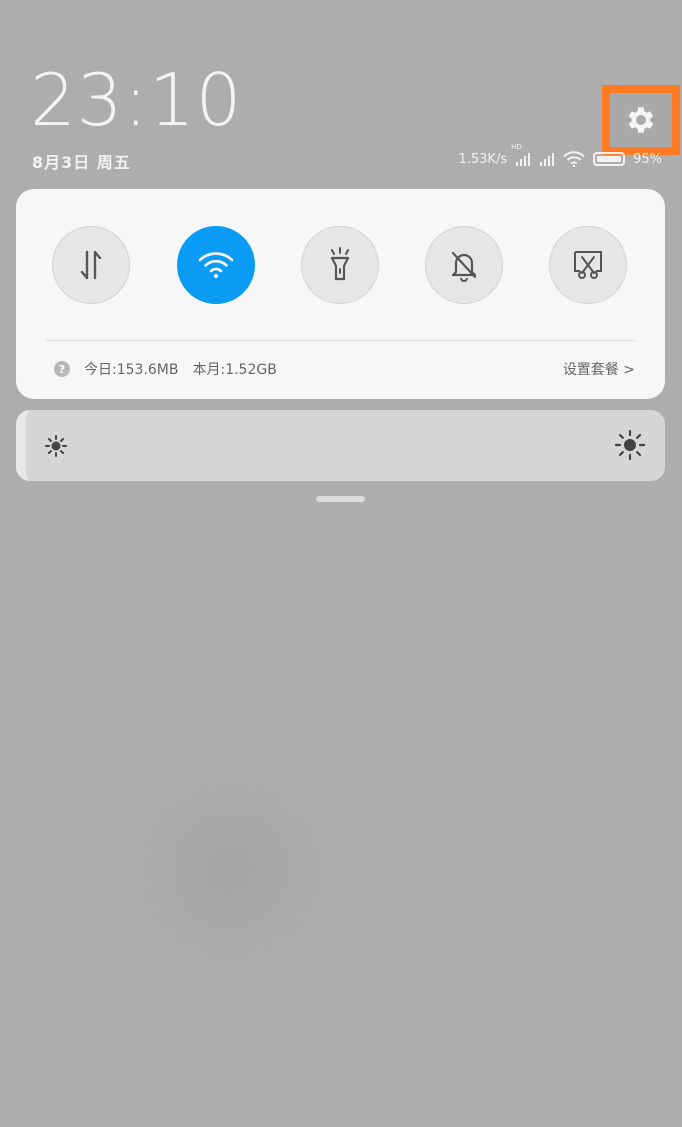  I want to click on usage-today: 今日:153.6MB, so click(131, 370).